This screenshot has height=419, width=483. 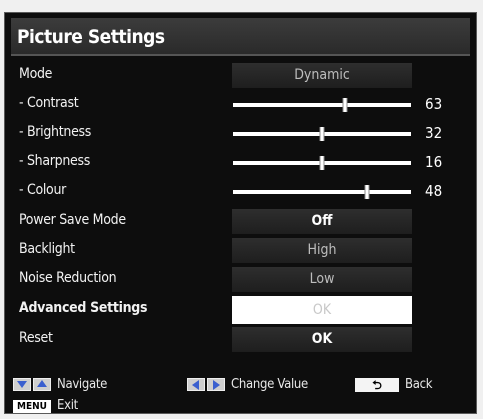 I want to click on backlight-row: Backlight High, so click(x=241, y=250).